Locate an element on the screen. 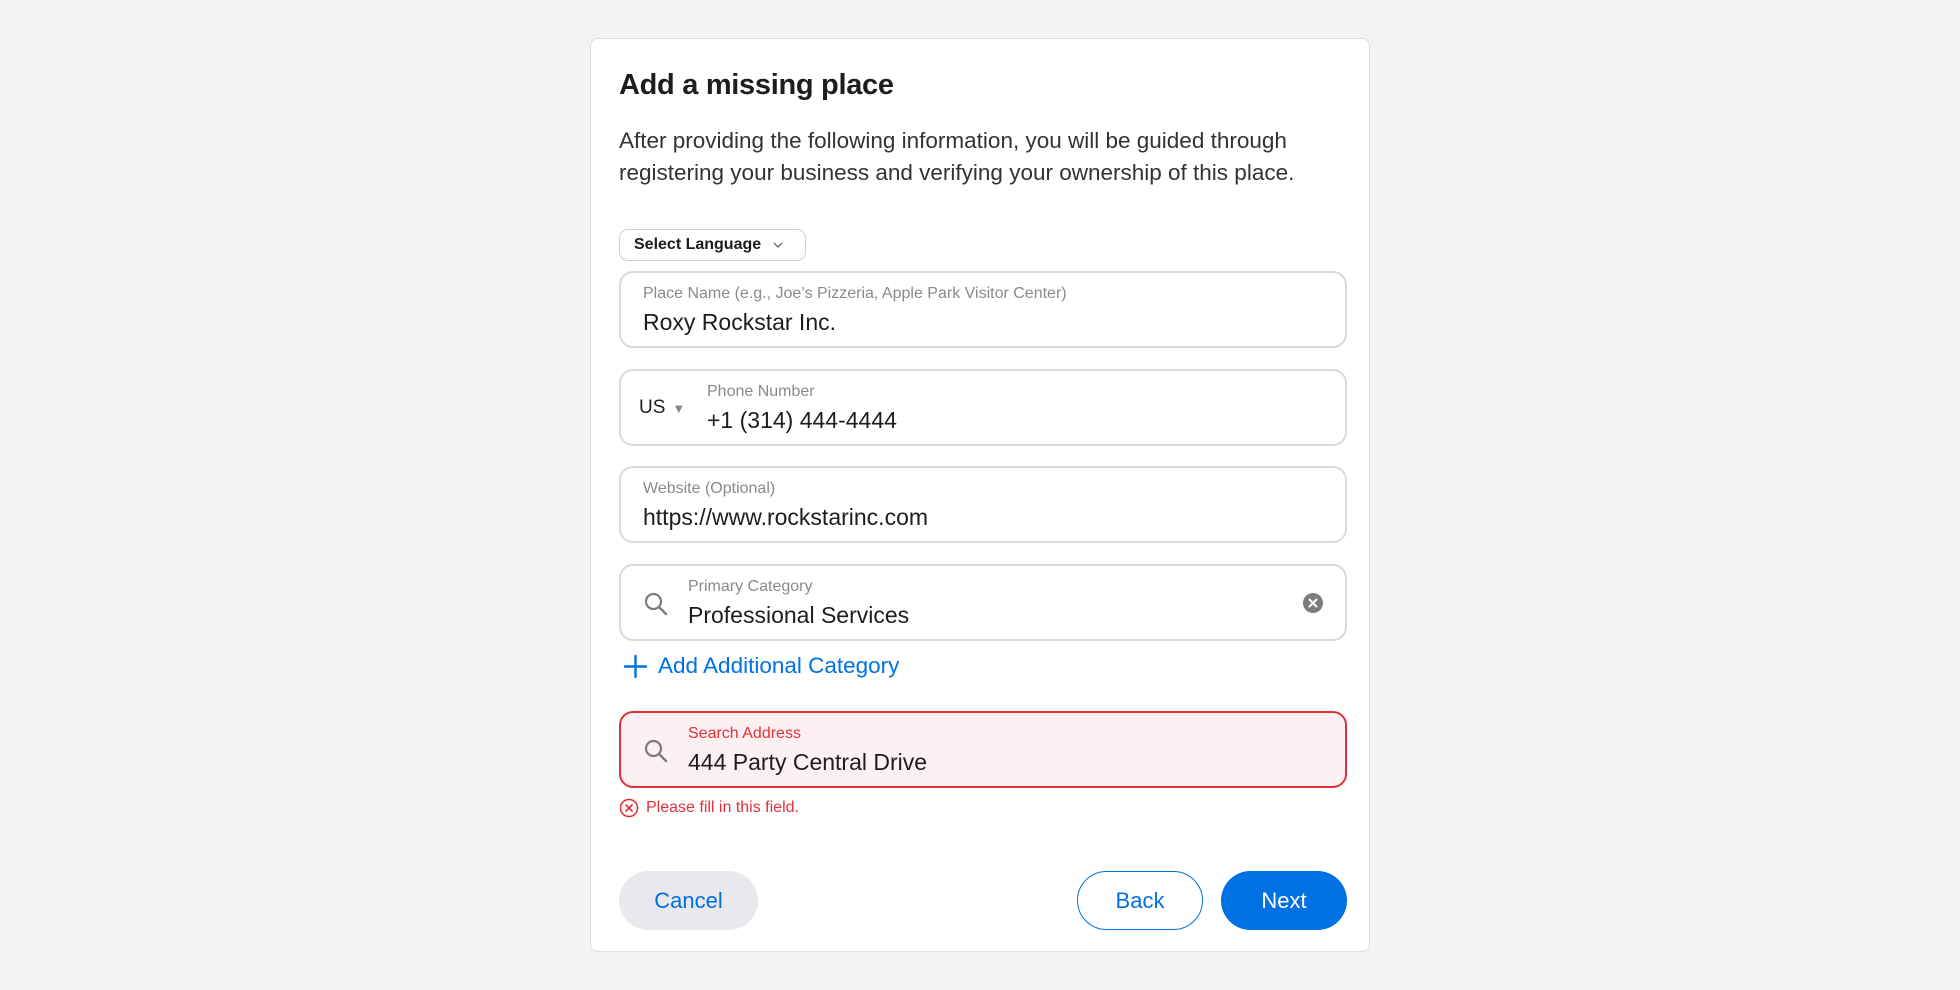  triangle-down-icon: ▼ is located at coordinates (679, 408).